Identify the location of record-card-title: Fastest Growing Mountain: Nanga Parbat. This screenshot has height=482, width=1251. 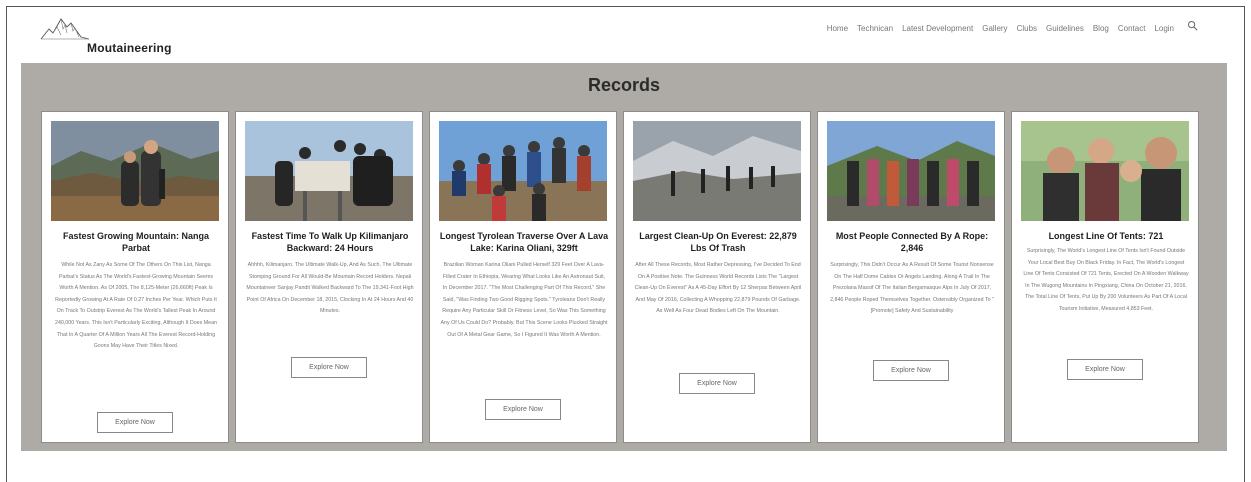
(135, 242).